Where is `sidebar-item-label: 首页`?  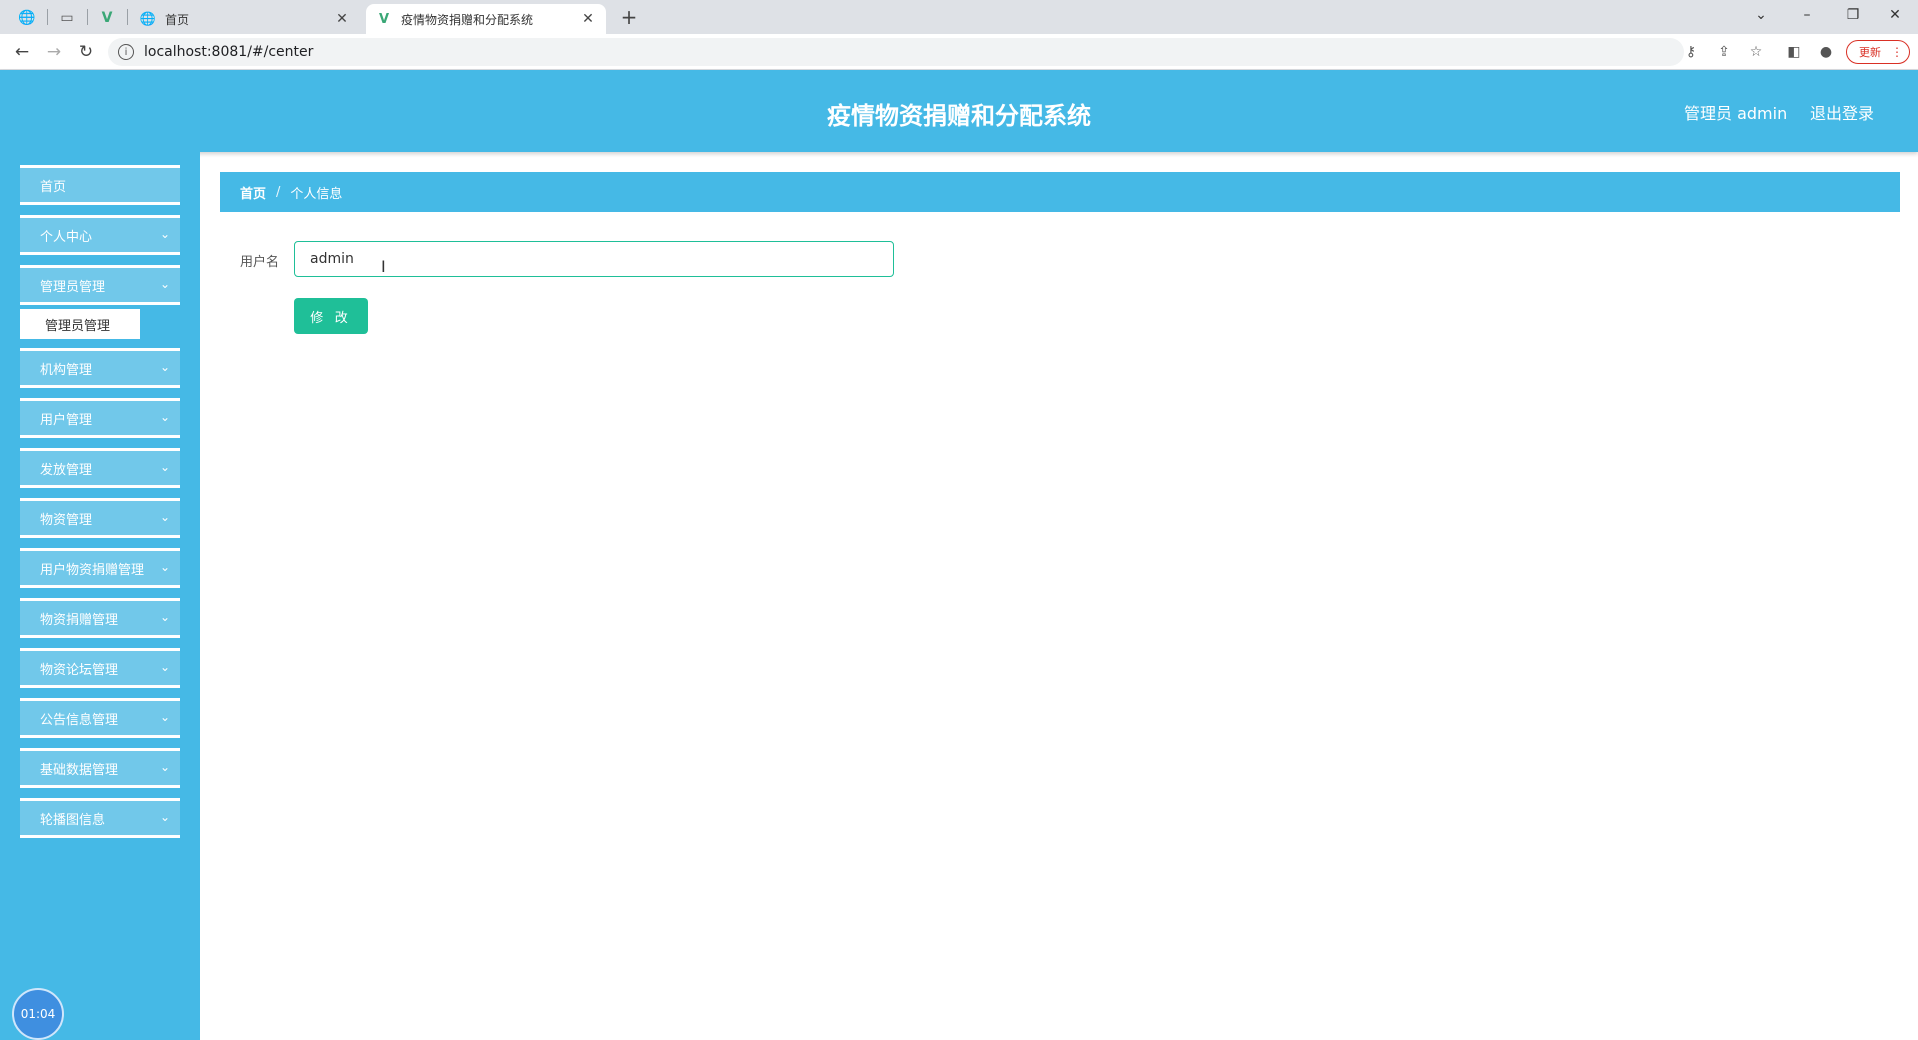 sidebar-item-label: 首页 is located at coordinates (53, 187).